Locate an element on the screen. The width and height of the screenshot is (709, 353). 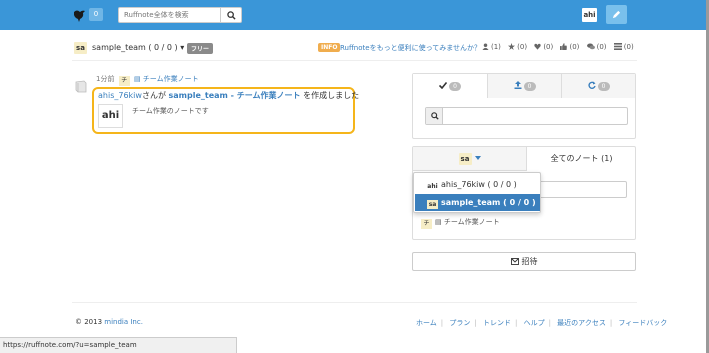
browser-status-bar: https://ruffnote.com/?u=sample_team is located at coordinates (118, 345).